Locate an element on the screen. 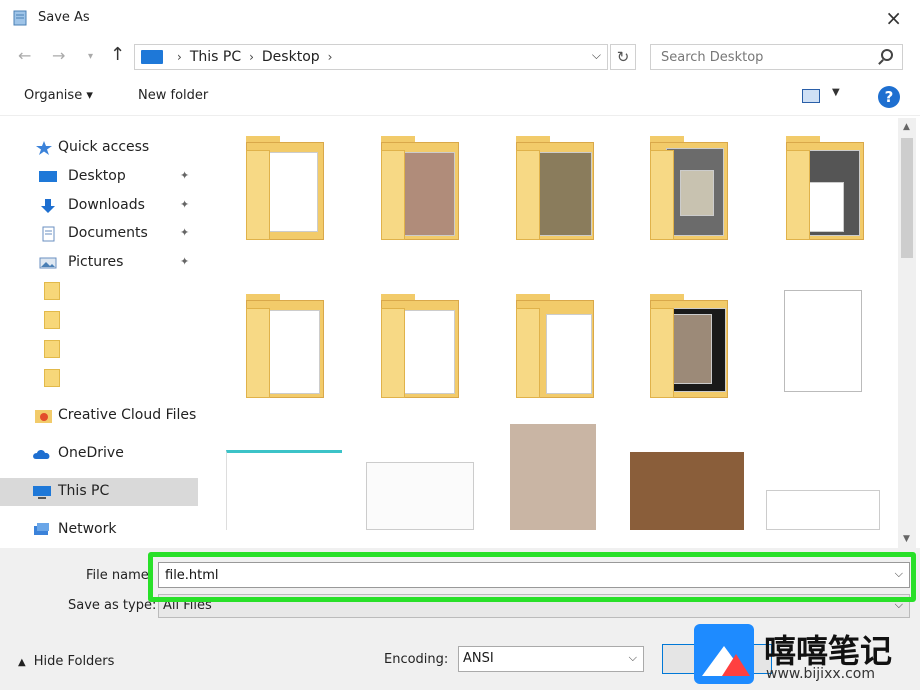  watermark-url: www.bijixx.com is located at coordinates (820, 674).